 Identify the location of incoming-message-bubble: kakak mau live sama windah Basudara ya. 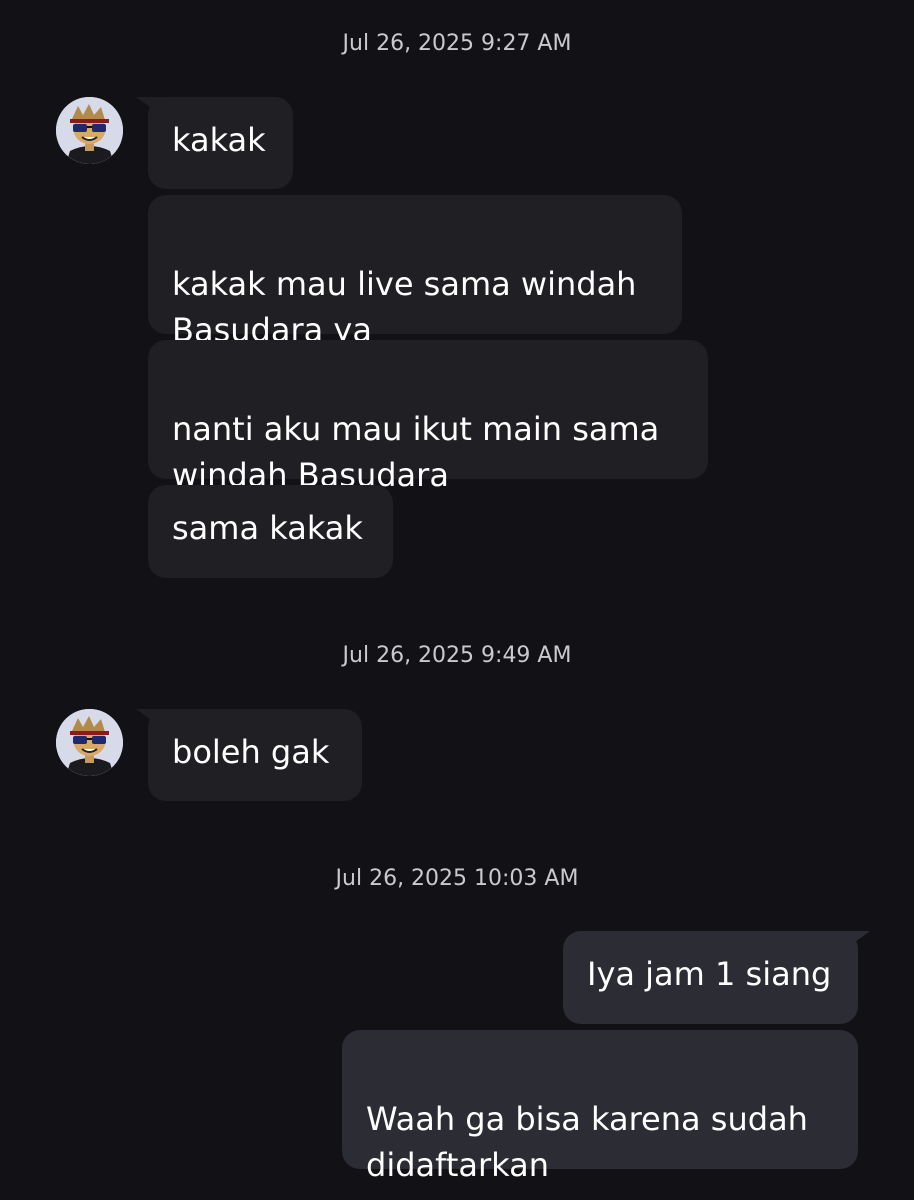
(415, 272).